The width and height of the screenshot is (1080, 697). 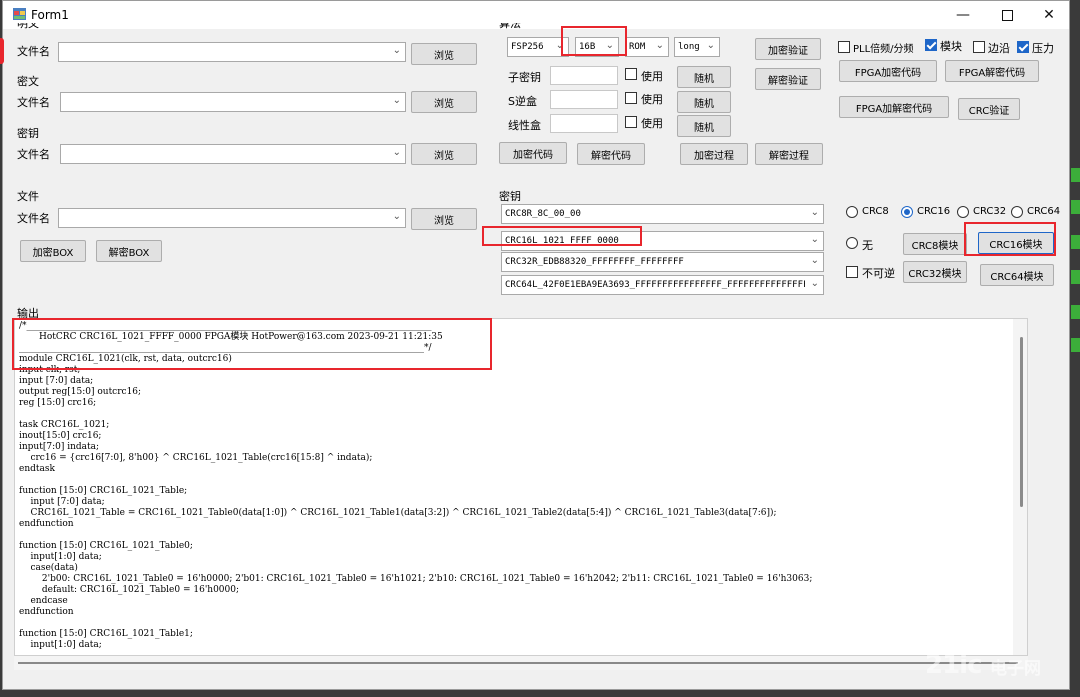 What do you see at coordinates (662, 214) in the screenshot?
I see `crc8-key-select: CRC8R_8C_00_00 ⌄` at bounding box center [662, 214].